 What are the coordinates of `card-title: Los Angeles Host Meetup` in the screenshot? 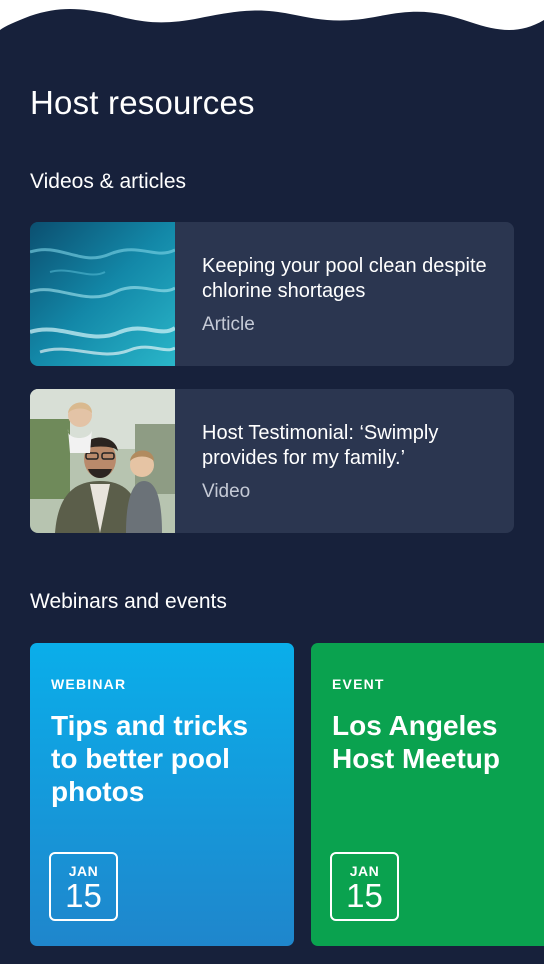 It's located at (416, 742).